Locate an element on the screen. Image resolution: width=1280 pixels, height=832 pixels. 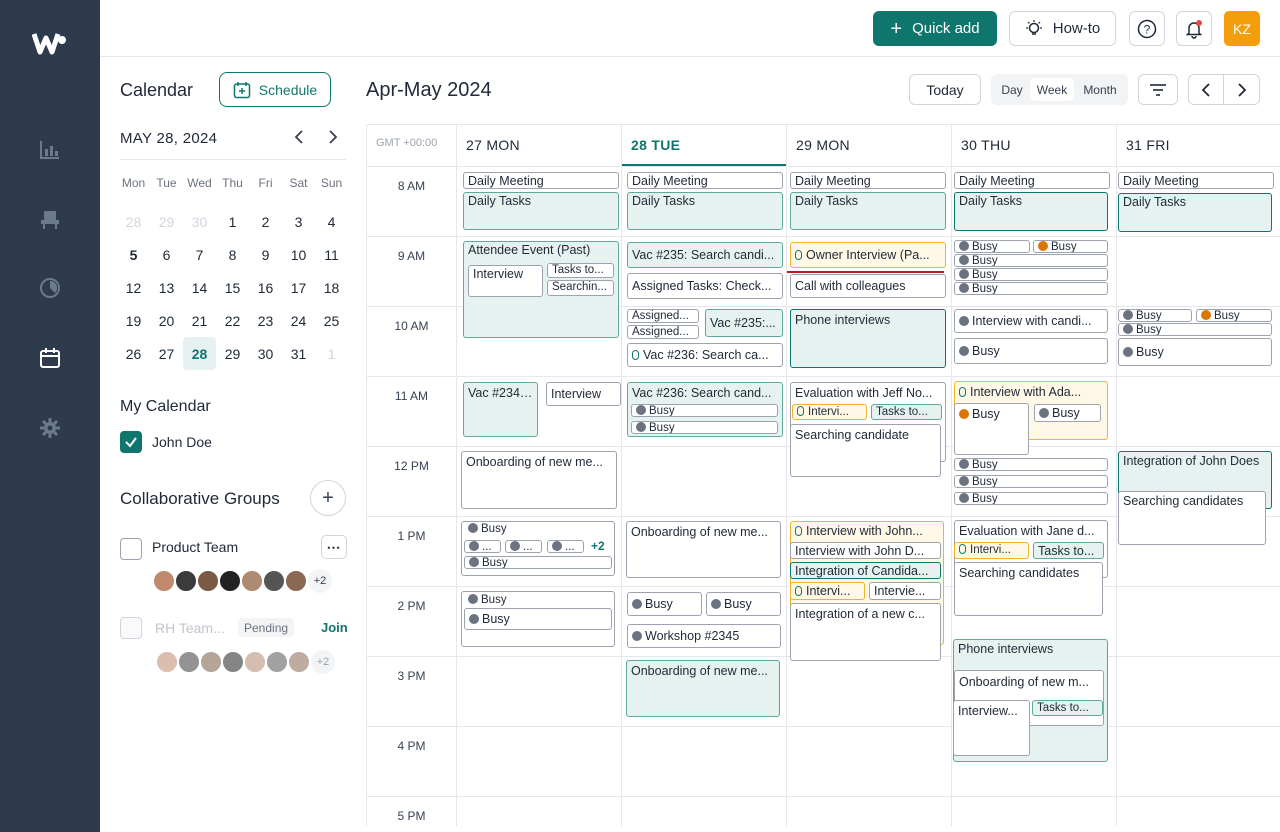
mini-calendar-day: 18 is located at coordinates (331, 287).